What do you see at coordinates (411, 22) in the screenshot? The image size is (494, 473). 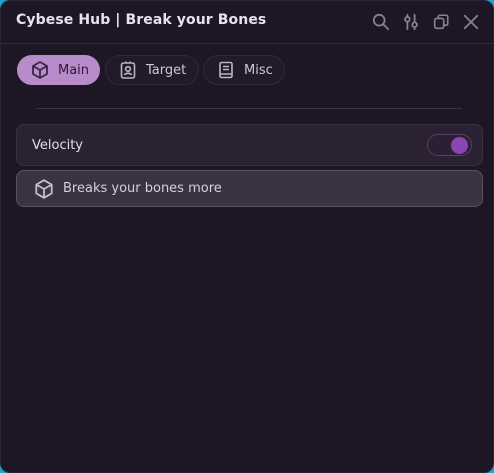 I see `sliders-icon` at bounding box center [411, 22].